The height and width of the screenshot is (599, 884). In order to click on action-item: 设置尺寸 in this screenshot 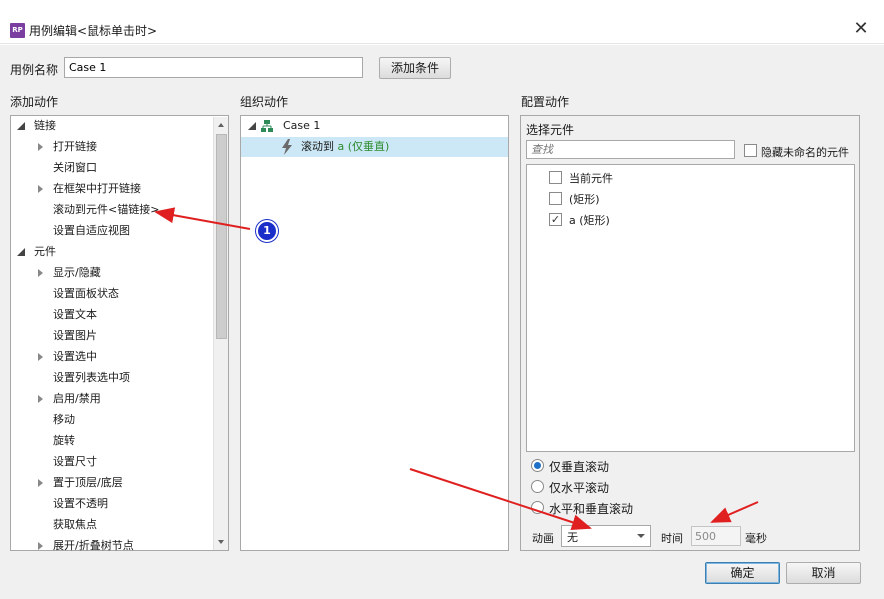, I will do `click(75, 462)`.